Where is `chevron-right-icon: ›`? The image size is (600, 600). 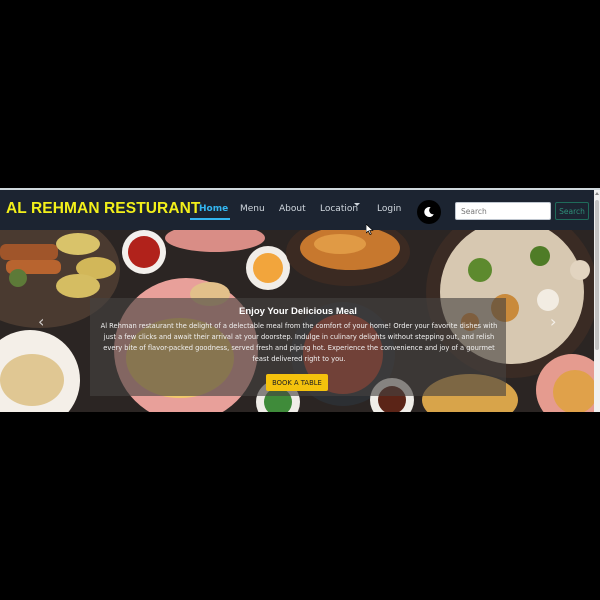 chevron-right-icon: › is located at coordinates (553, 321).